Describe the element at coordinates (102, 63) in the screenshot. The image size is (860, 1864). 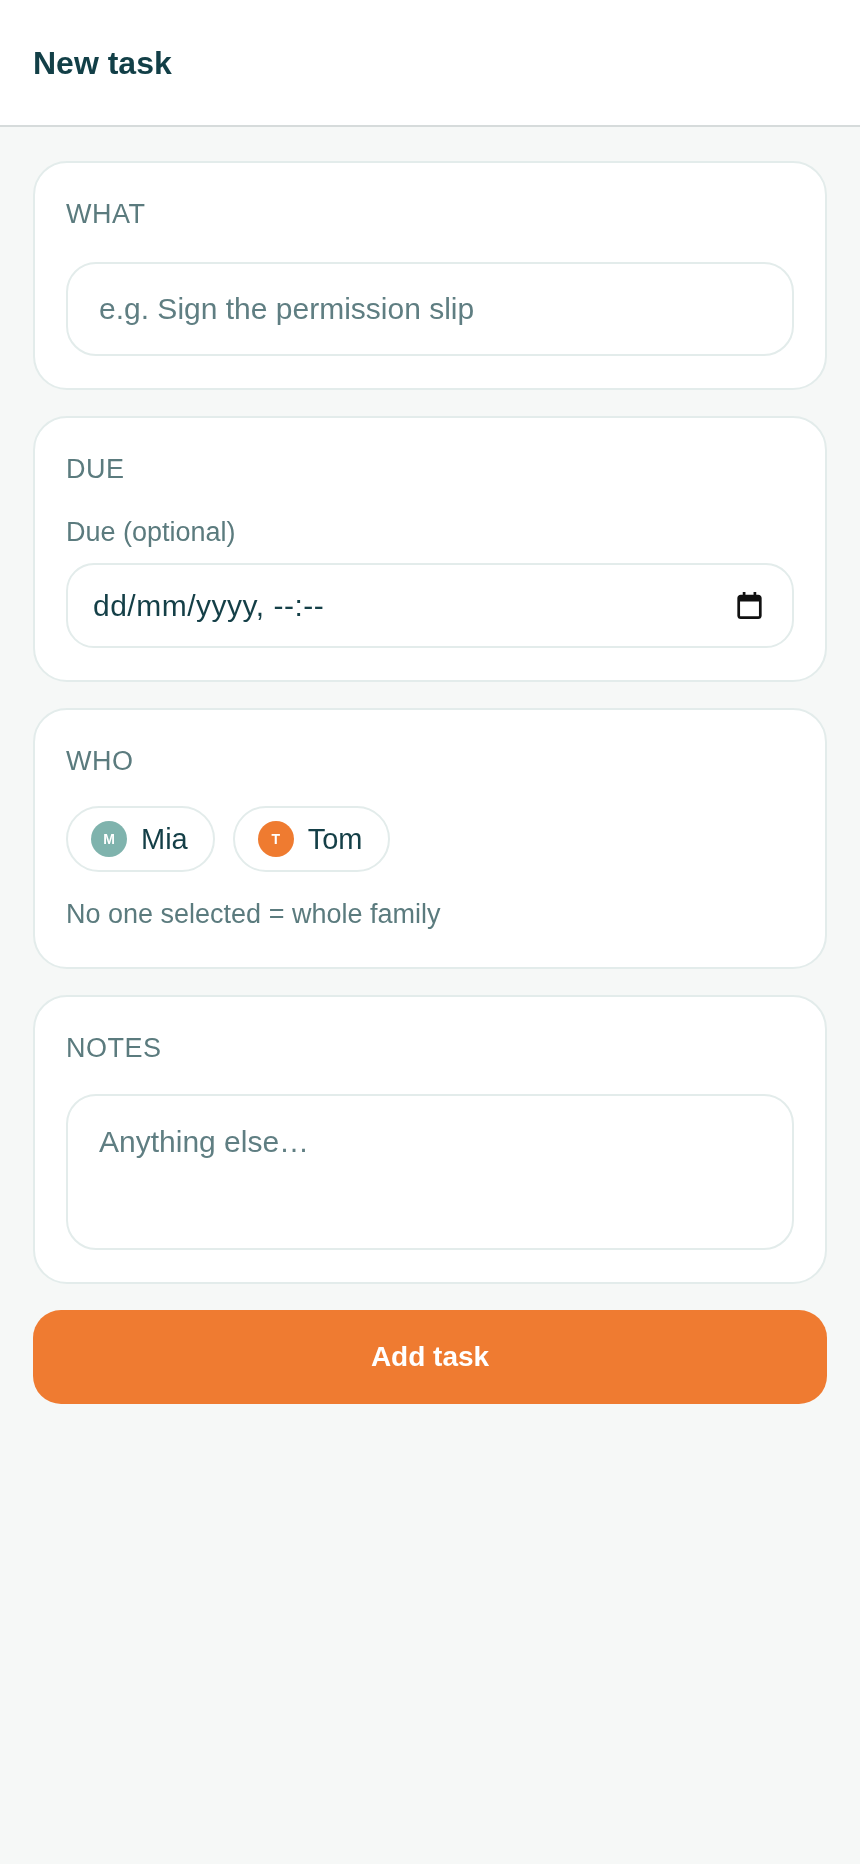
I see `page-title: New task` at that location.